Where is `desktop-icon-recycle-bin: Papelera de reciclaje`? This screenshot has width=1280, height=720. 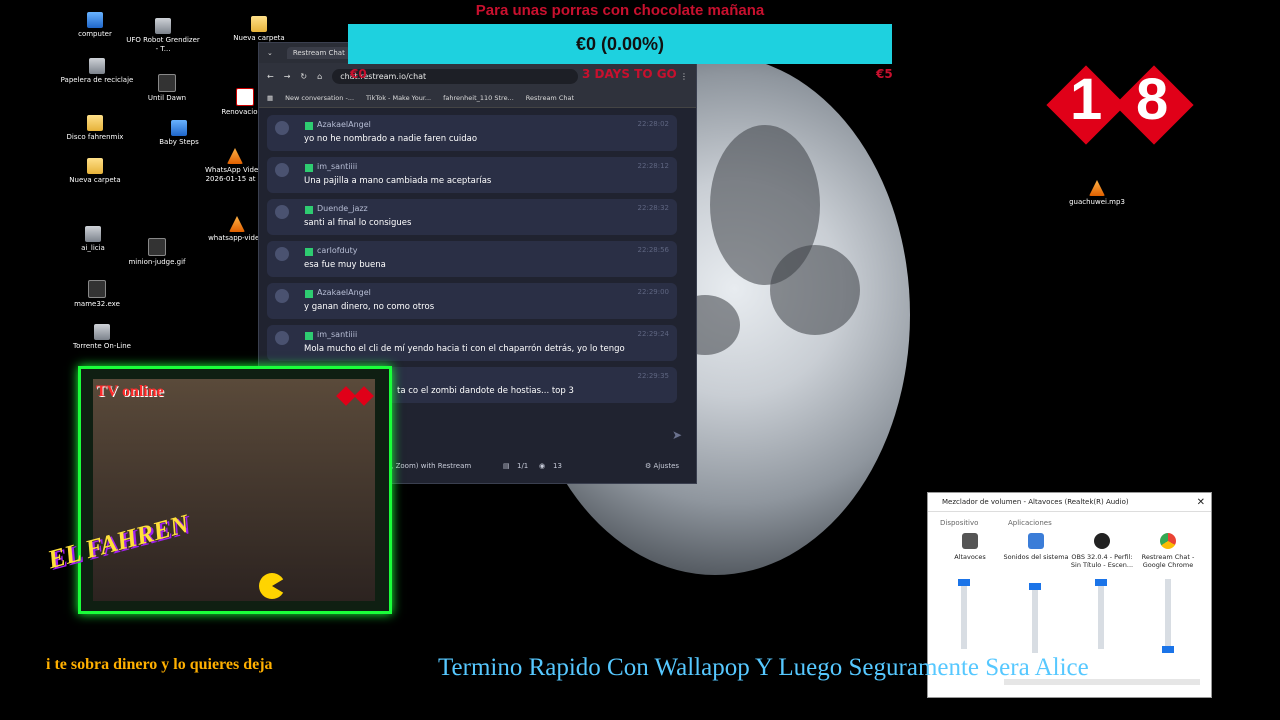 desktop-icon-recycle-bin: Papelera de reciclaje is located at coordinates (97, 71).